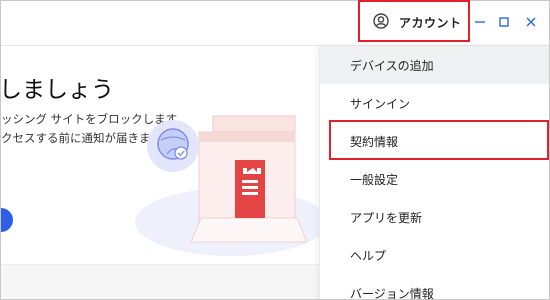 This screenshot has height=300, width=550. I want to click on menu-item-label: アプリを更新, so click(386, 217).